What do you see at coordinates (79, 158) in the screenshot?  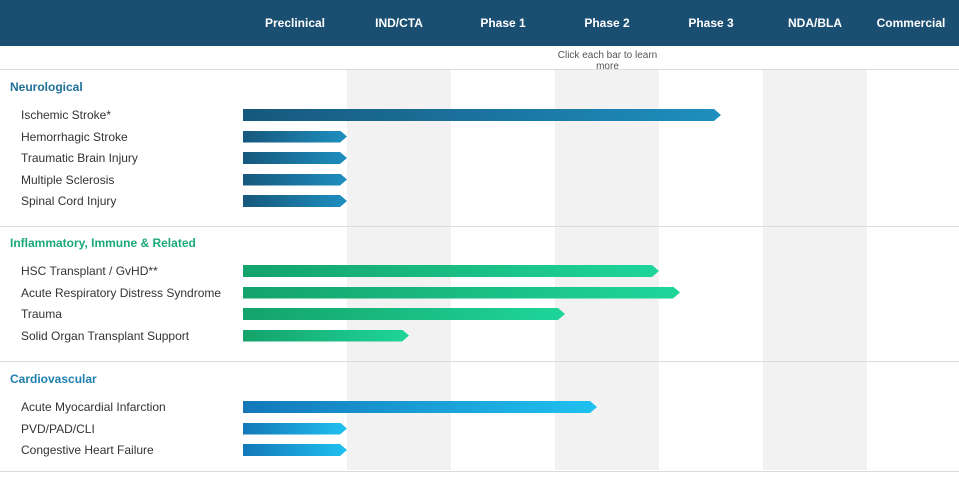 I see `indication-label: Traumatic Brain Injury` at bounding box center [79, 158].